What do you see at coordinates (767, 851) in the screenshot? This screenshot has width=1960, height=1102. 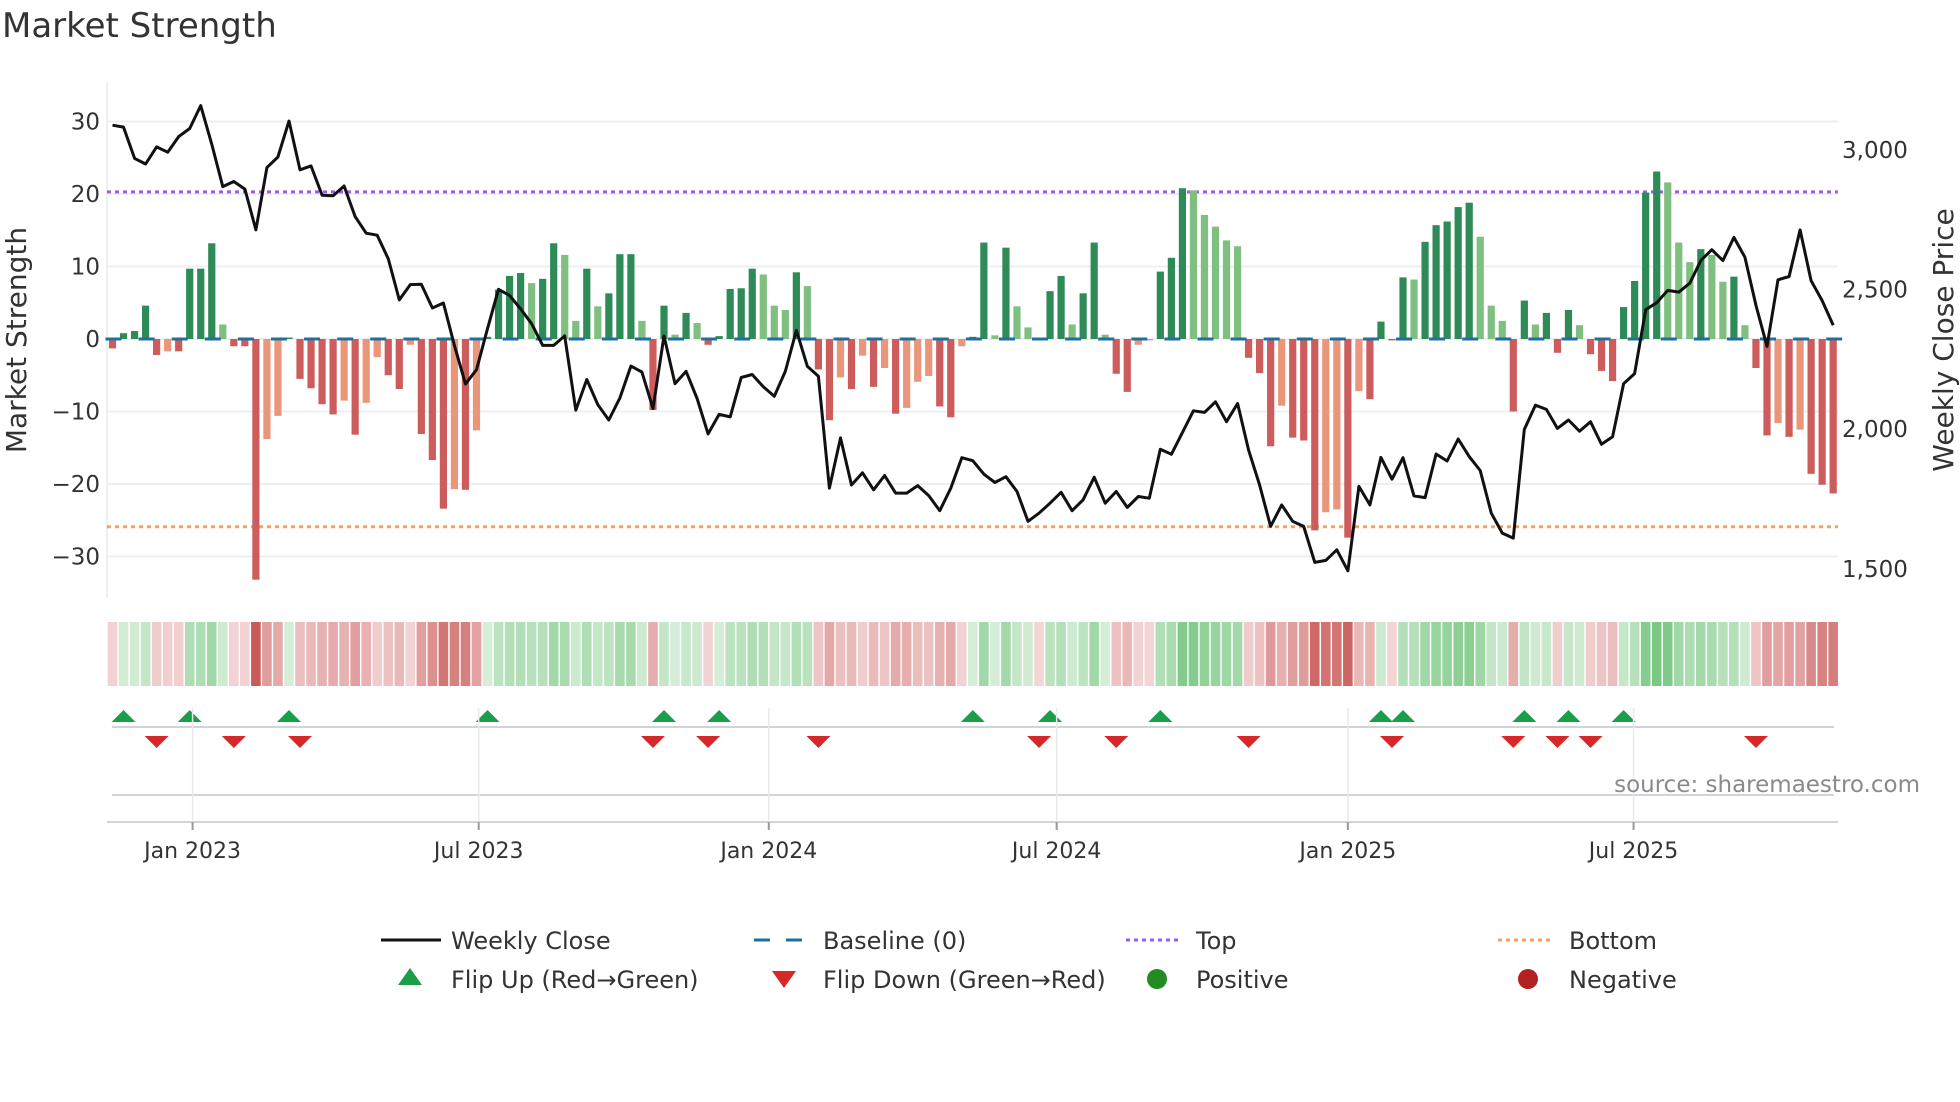 I see `x-tick-label: Jan 2024` at bounding box center [767, 851].